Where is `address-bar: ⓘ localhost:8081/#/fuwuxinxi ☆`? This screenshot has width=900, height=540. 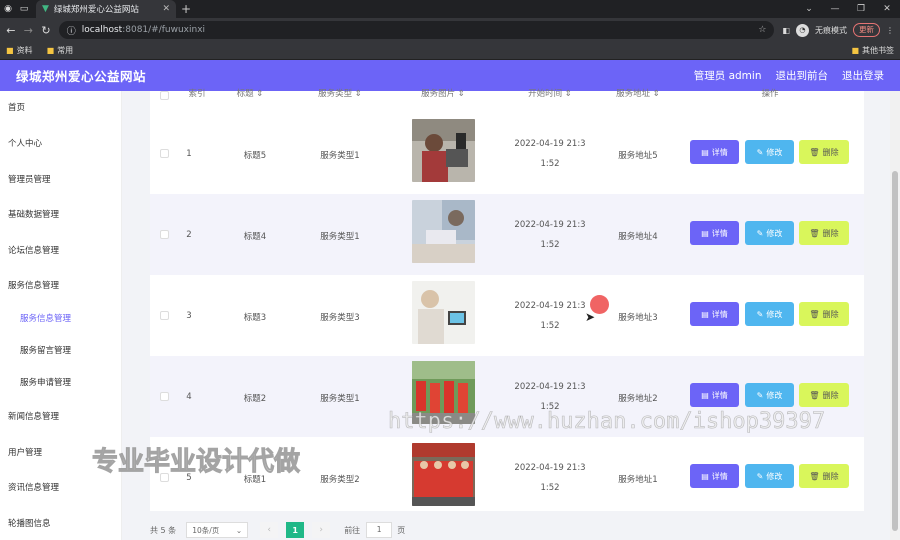 address-bar: ⓘ localhost:8081/#/fuwuxinxi ☆ is located at coordinates (416, 30).